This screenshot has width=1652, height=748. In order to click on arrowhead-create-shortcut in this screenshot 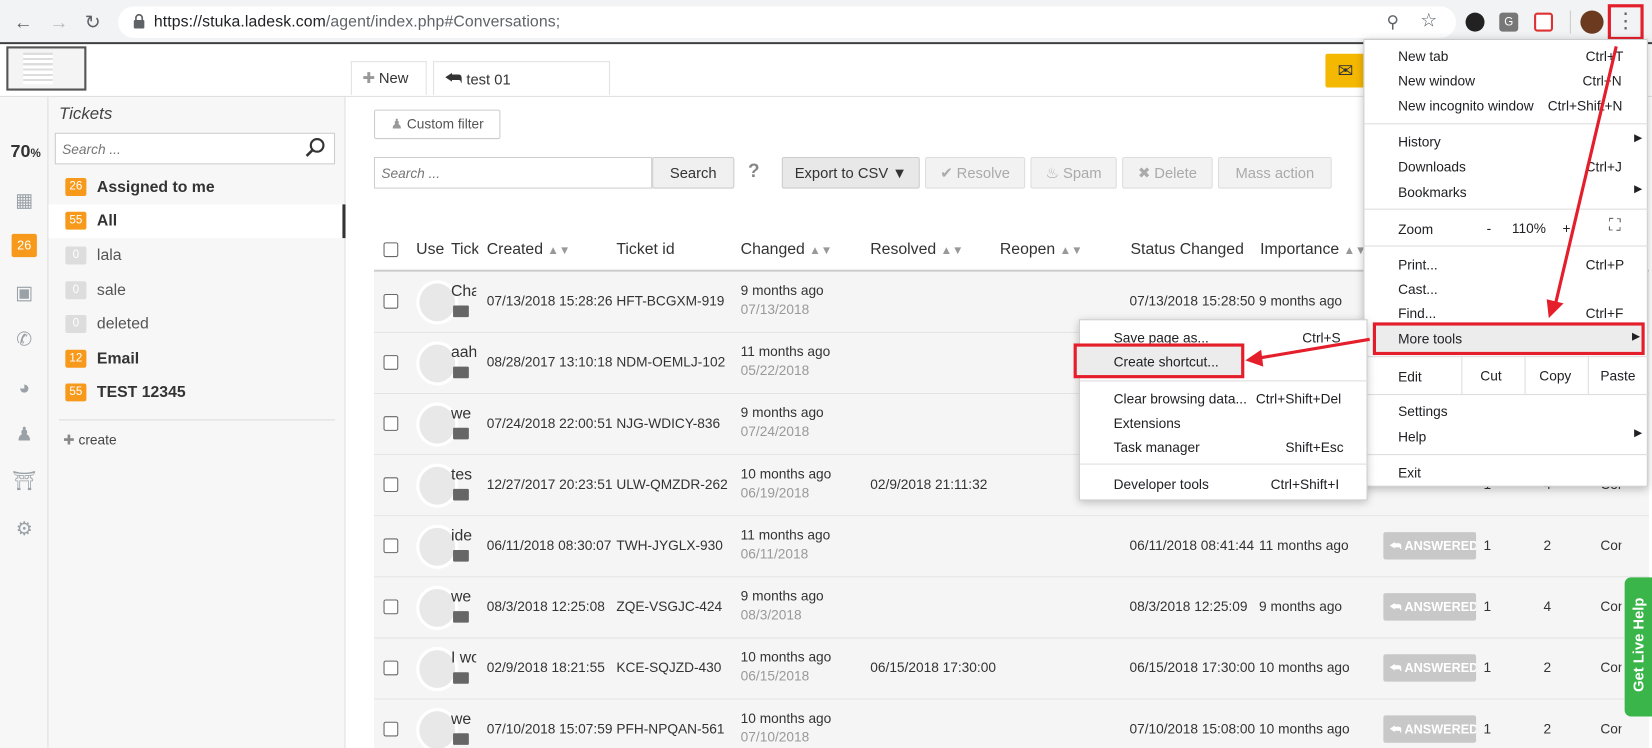, I will do `click(1254, 358)`.